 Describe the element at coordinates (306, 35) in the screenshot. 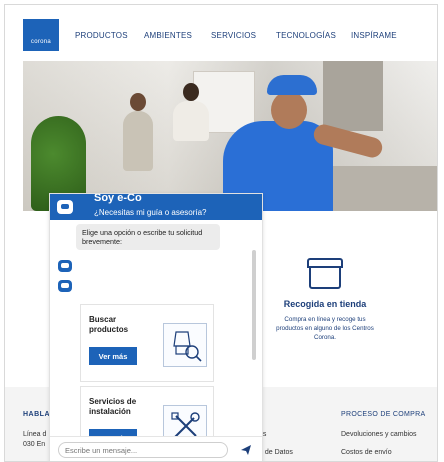

I see `nav-tecnologias: TECNOLOGÍAS` at that location.